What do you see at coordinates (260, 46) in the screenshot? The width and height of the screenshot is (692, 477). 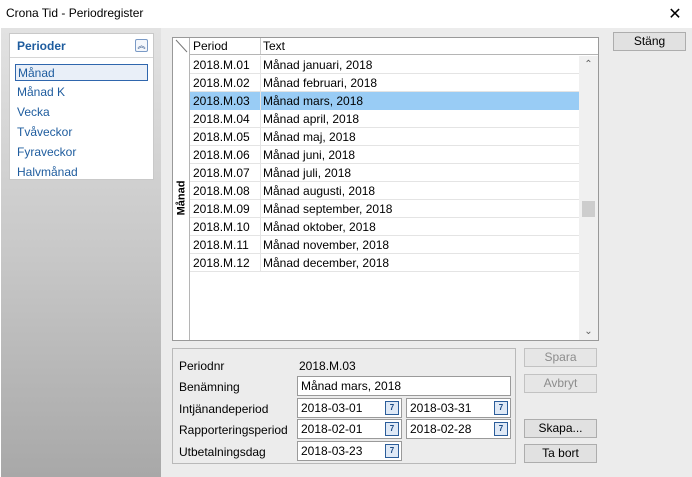 I see `column-separator` at bounding box center [260, 46].